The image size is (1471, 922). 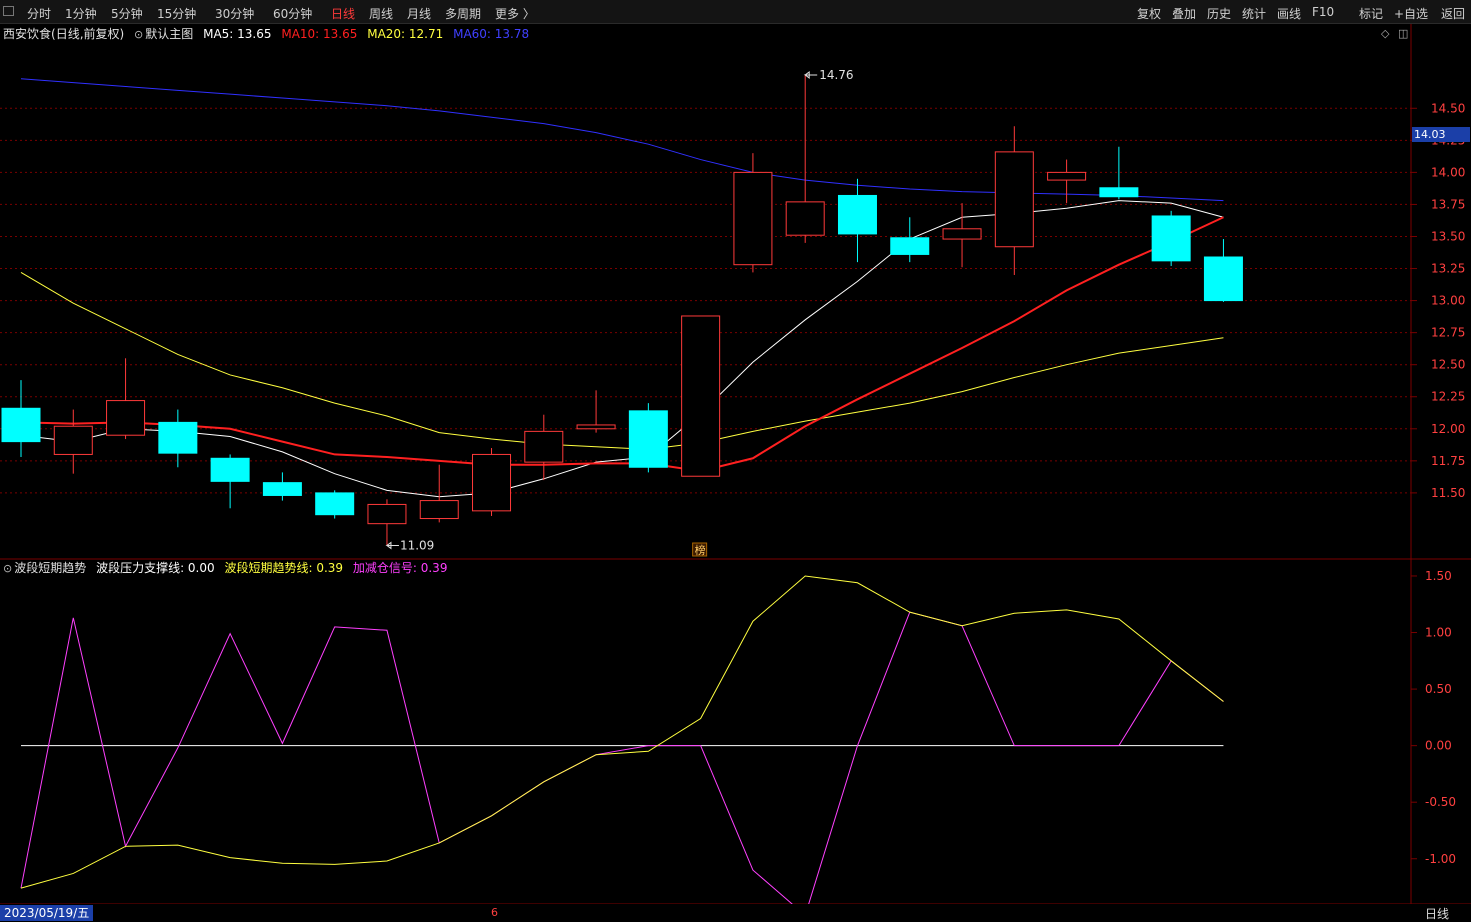 I want to click on low-arrow-icon, so click(x=392, y=545).